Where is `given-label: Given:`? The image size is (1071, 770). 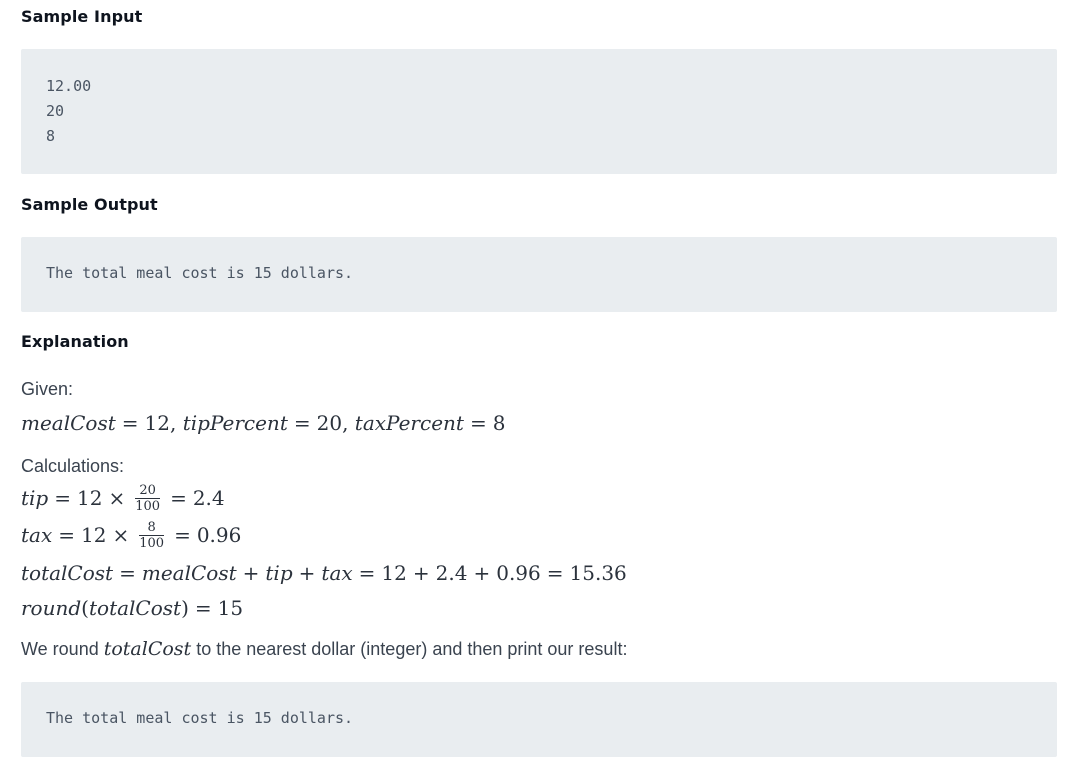 given-label: Given: is located at coordinates (47, 389).